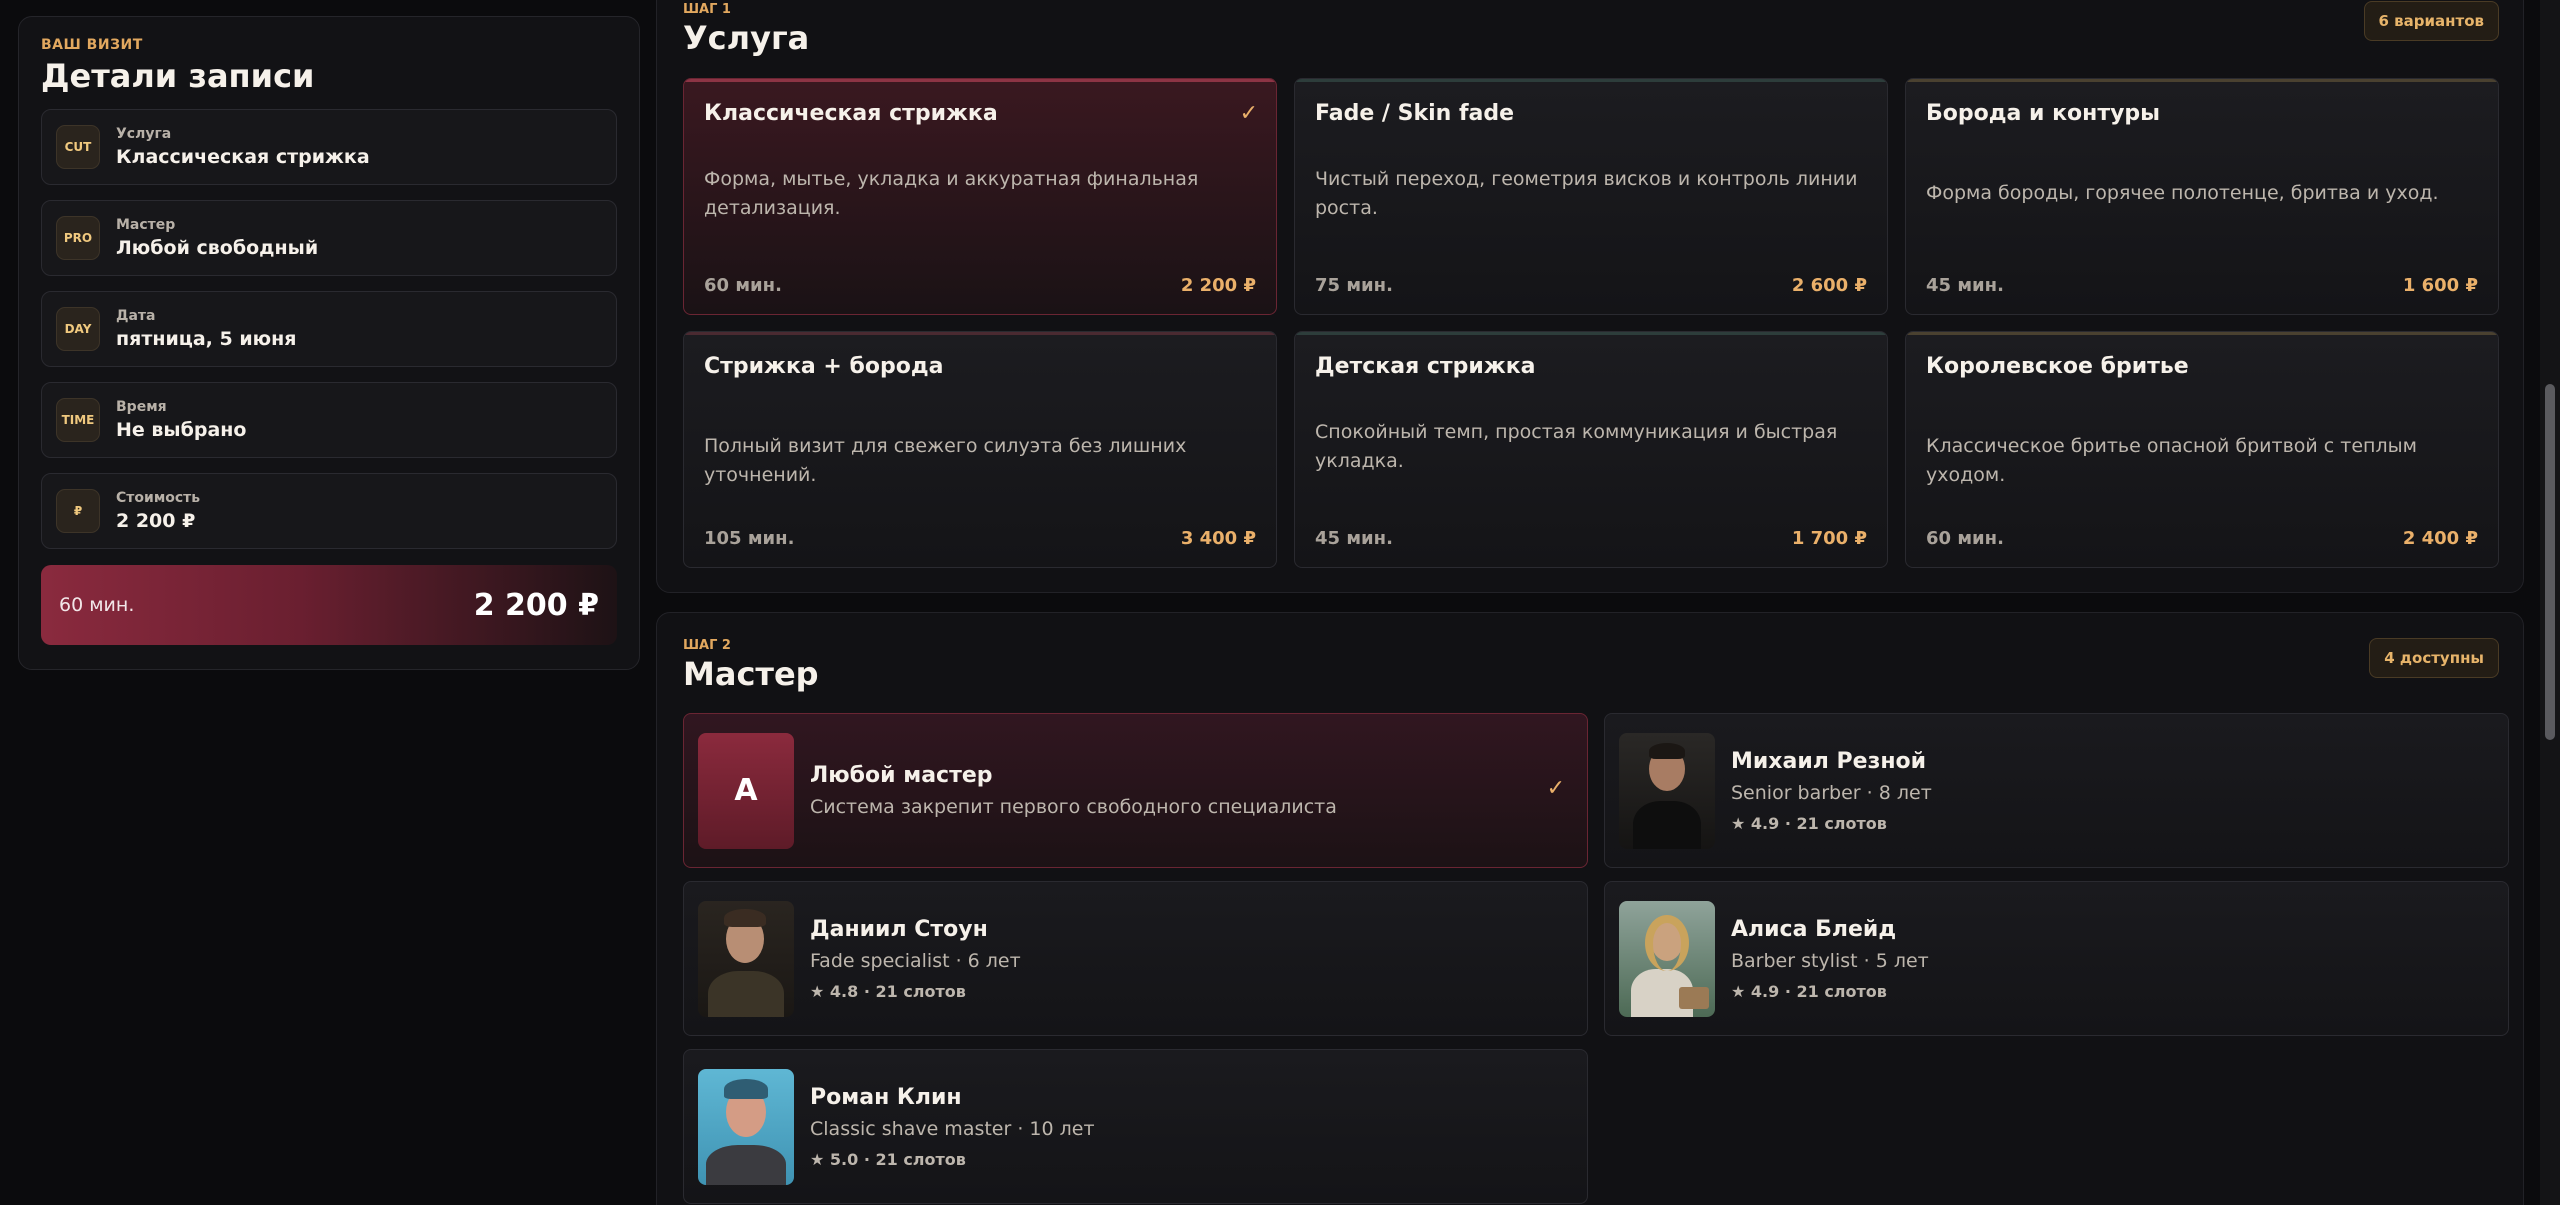  What do you see at coordinates (1415, 113) in the screenshot?
I see `service-name: Fade / Skin fade` at bounding box center [1415, 113].